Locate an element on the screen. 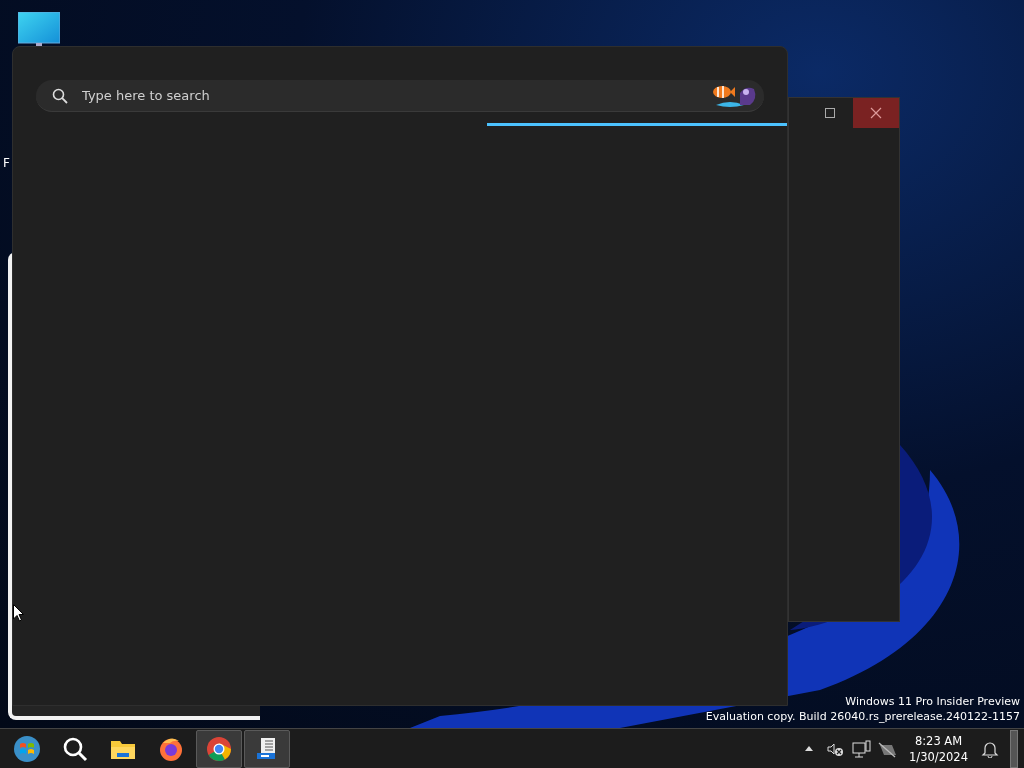 The height and width of the screenshot is (768, 1024). search-field: Type here to search is located at coordinates (389, 95).